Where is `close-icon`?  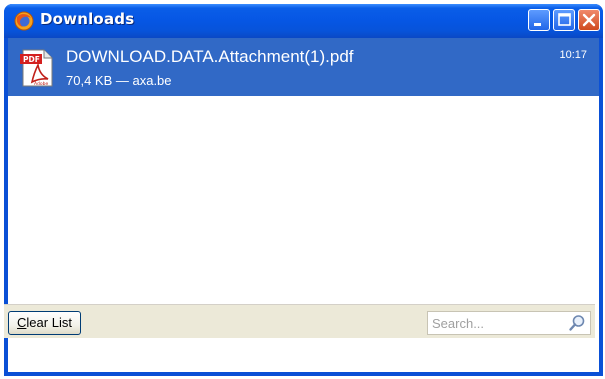 close-icon is located at coordinates (589, 20).